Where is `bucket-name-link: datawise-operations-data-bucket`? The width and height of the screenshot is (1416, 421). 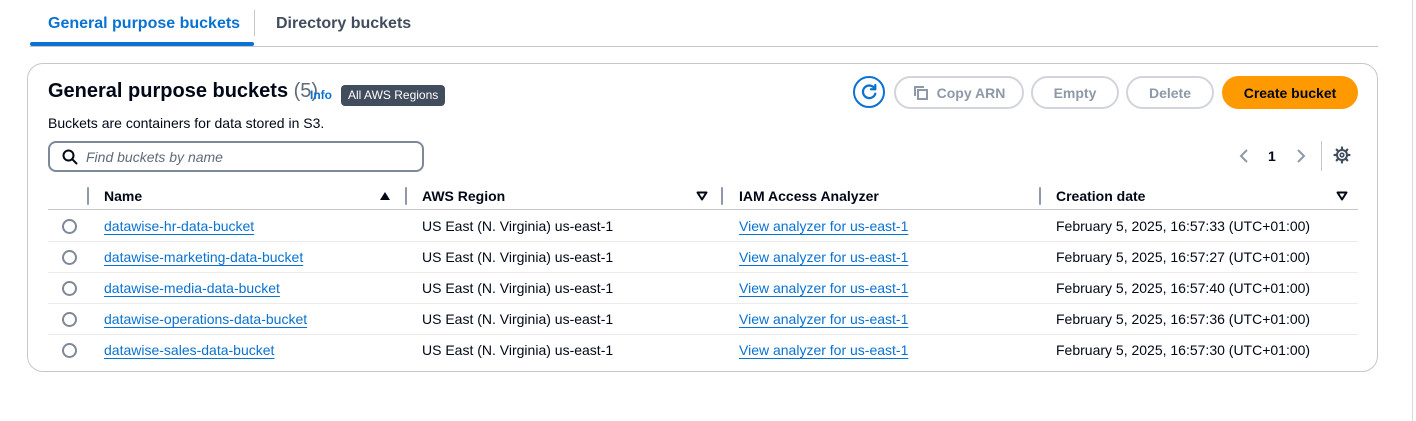
bucket-name-link: datawise-operations-data-bucket is located at coordinates (205, 319).